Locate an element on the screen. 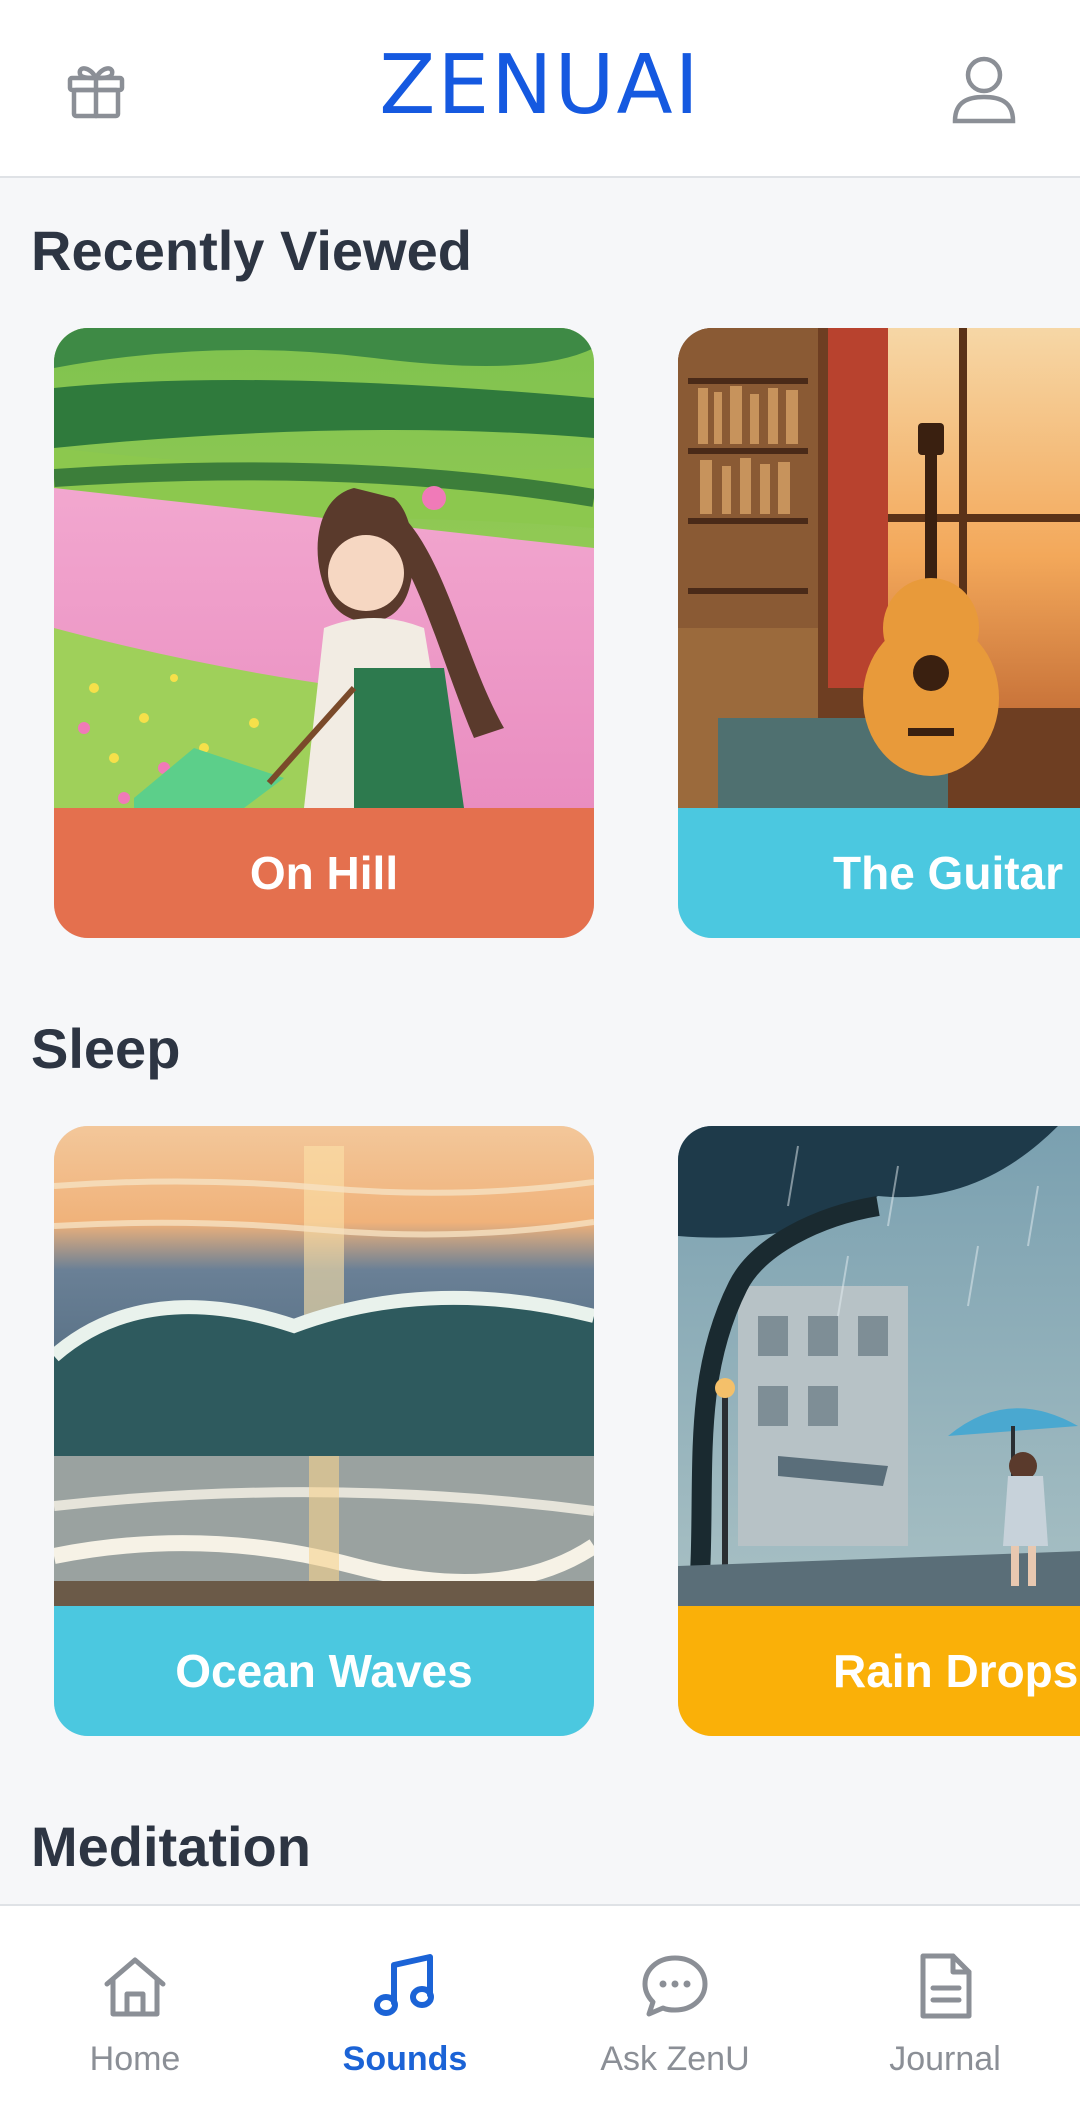 This screenshot has width=1080, height=2106. profile-button is located at coordinates (984, 90).